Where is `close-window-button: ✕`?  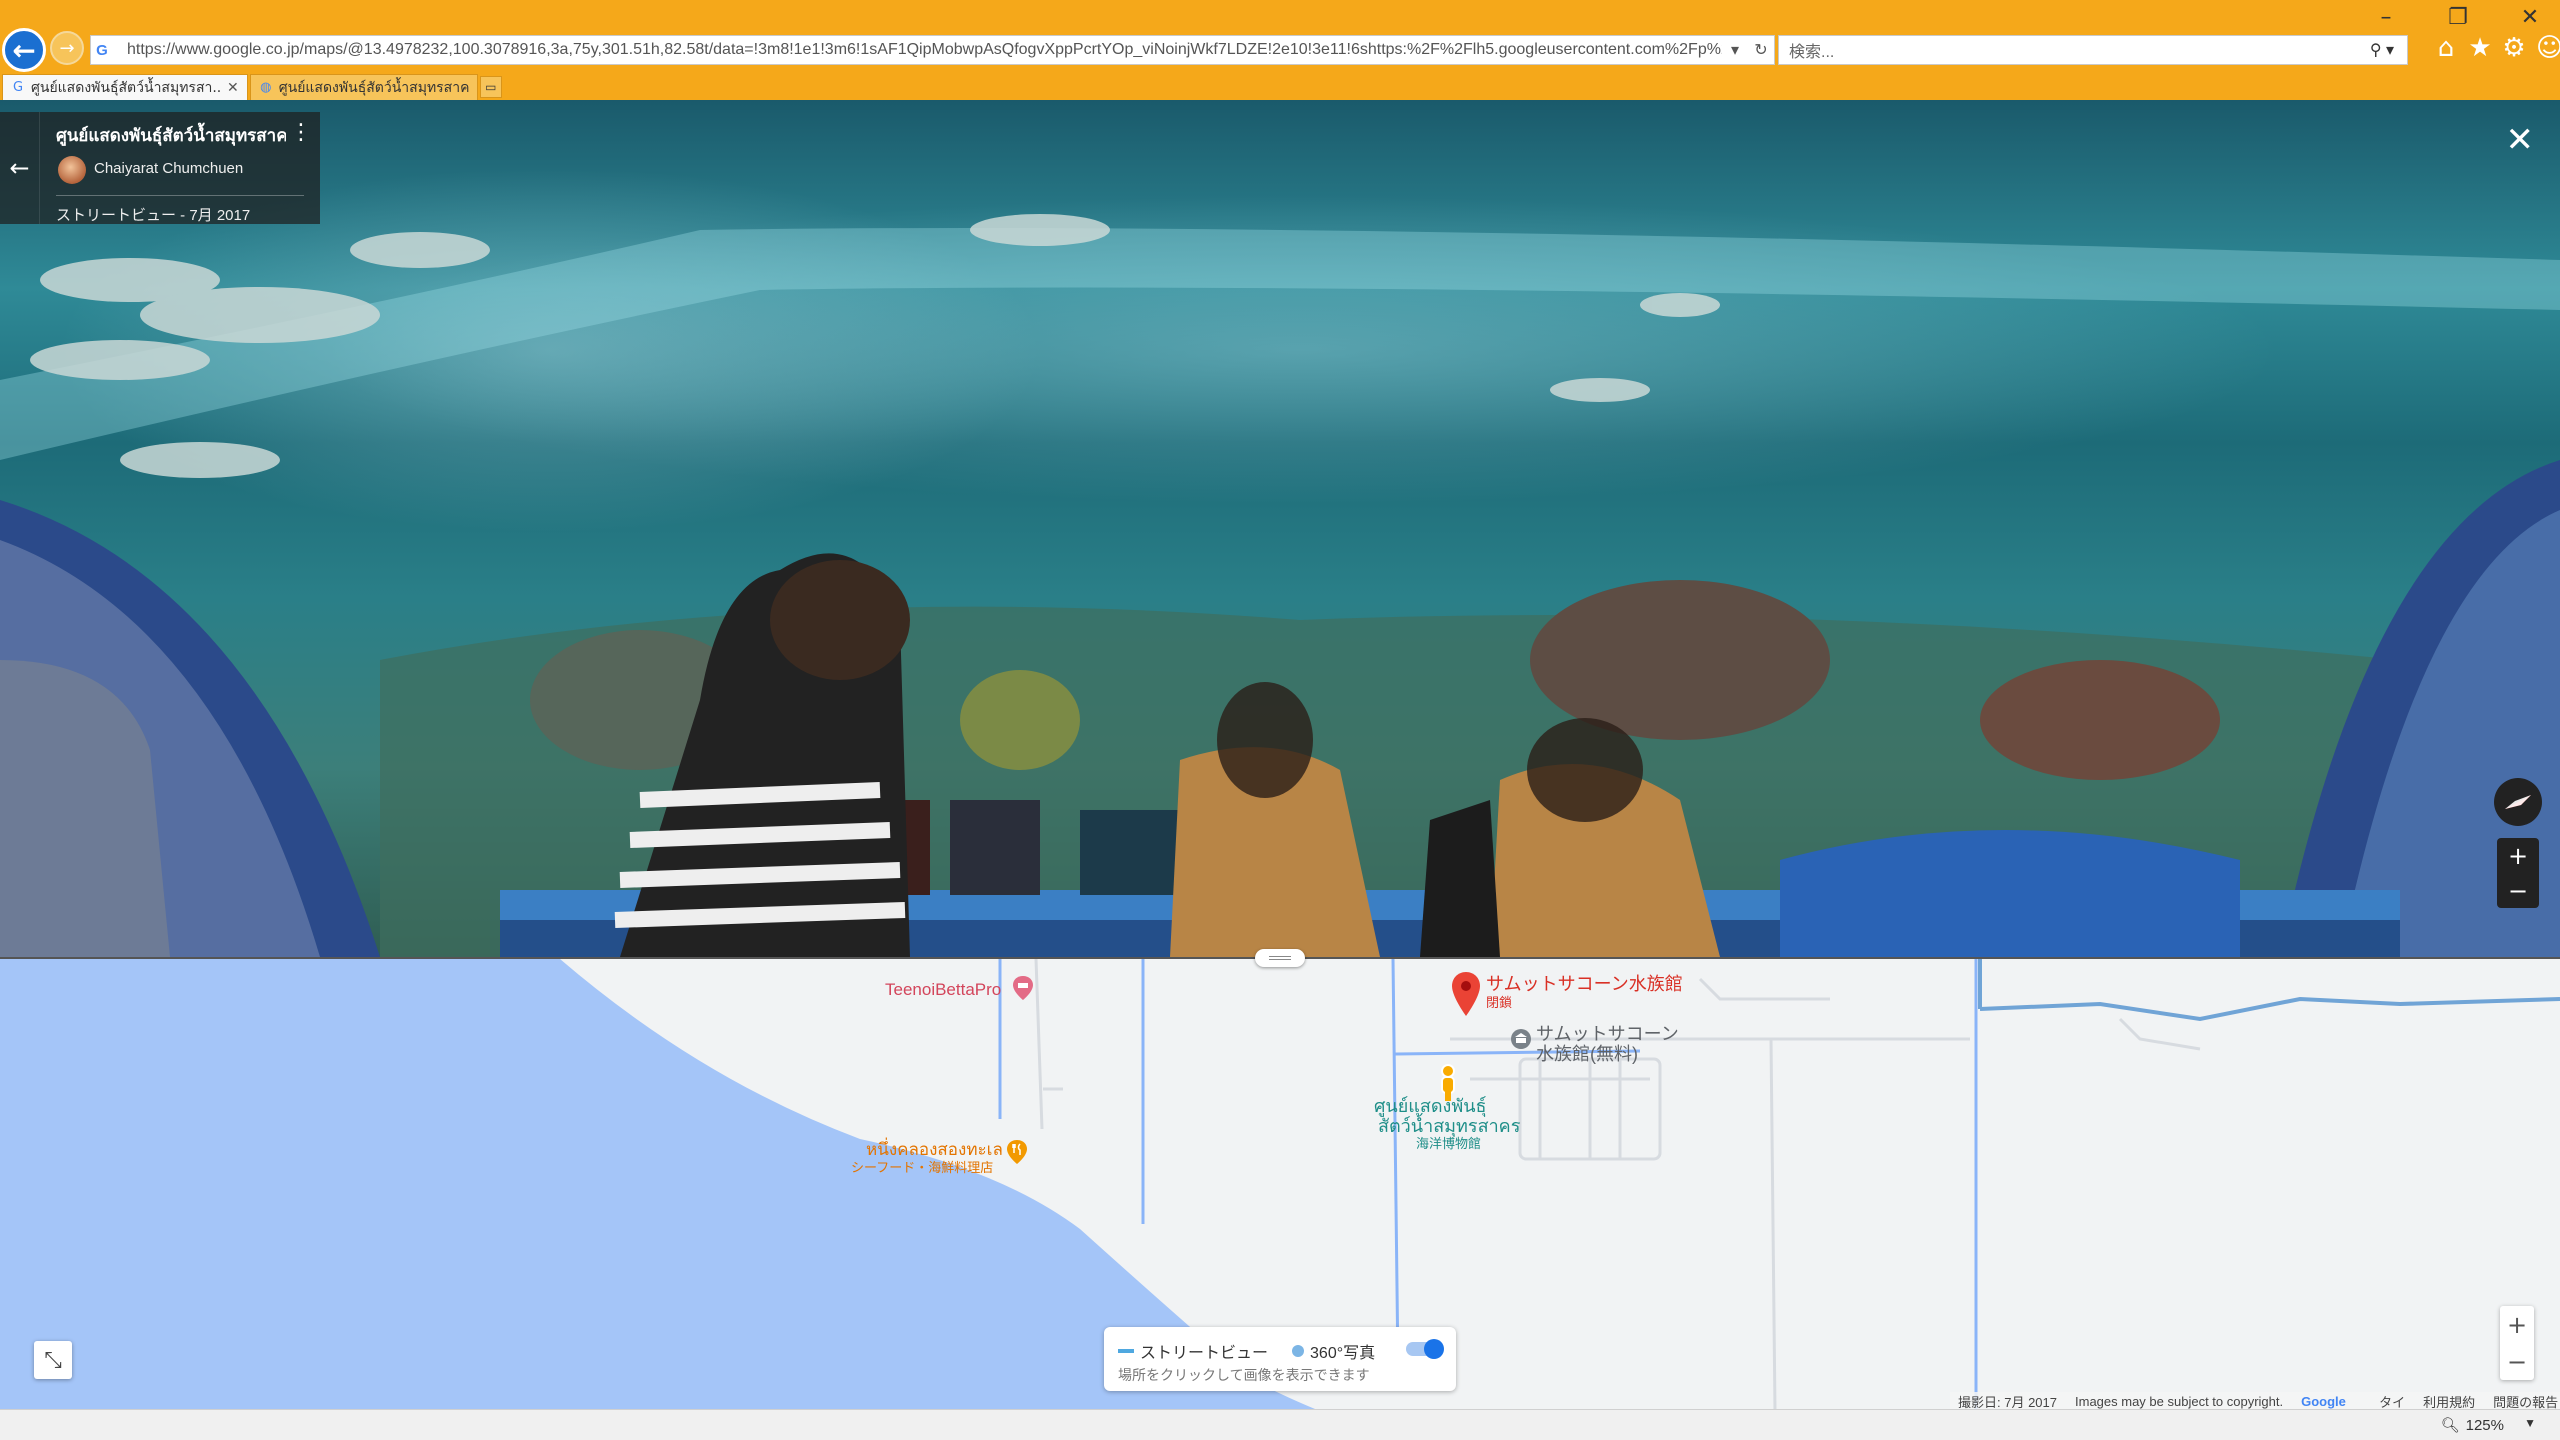
close-window-button: ✕ is located at coordinates (2530, 17).